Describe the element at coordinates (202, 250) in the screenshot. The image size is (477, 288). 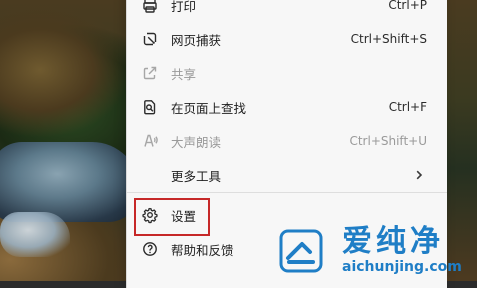
I see `menu-item-label: 帮助和反馈` at that location.